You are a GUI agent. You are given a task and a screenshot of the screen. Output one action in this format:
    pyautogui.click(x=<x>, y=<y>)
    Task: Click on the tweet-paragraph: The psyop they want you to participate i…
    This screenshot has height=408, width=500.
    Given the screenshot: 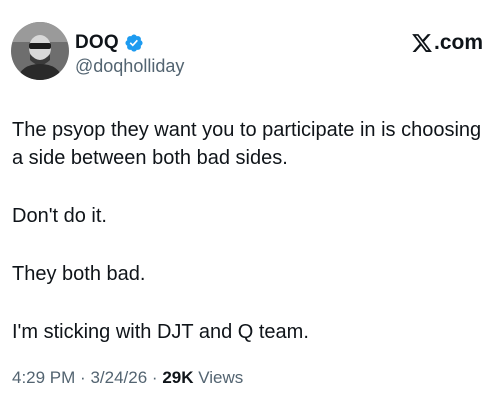 What is the action you would take?
    pyautogui.click(x=247, y=144)
    